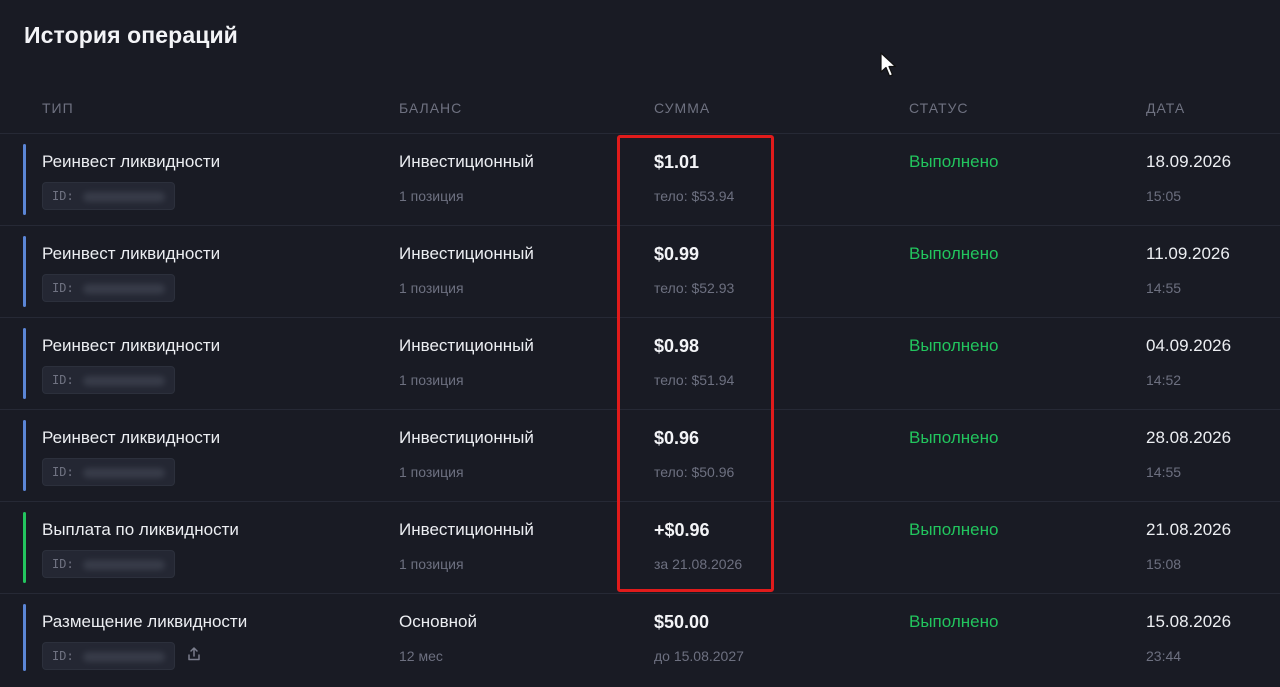 The image size is (1280, 687). I want to click on operation-date: 11.09.2026, so click(1188, 253).